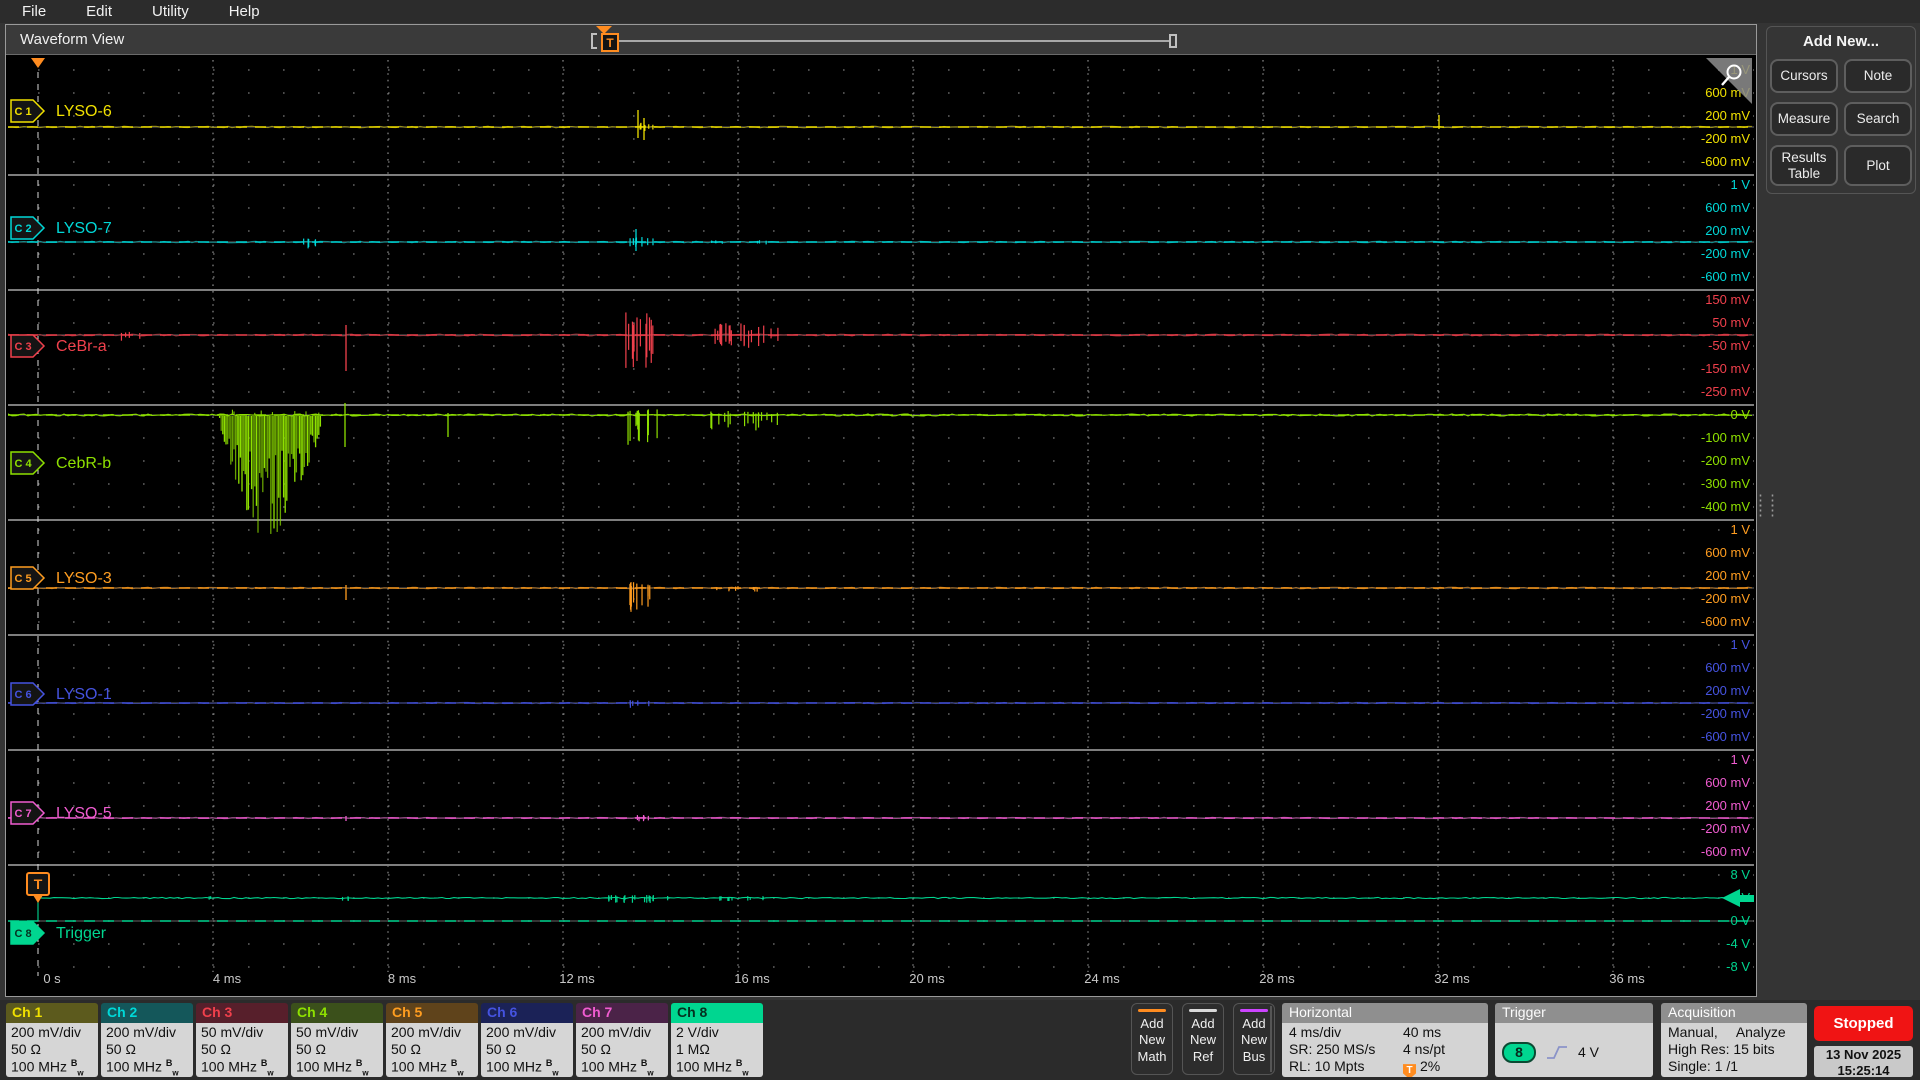  Describe the element at coordinates (1385, 1013) in the screenshot. I see `horizontal-panel-title: Horizontal` at that location.